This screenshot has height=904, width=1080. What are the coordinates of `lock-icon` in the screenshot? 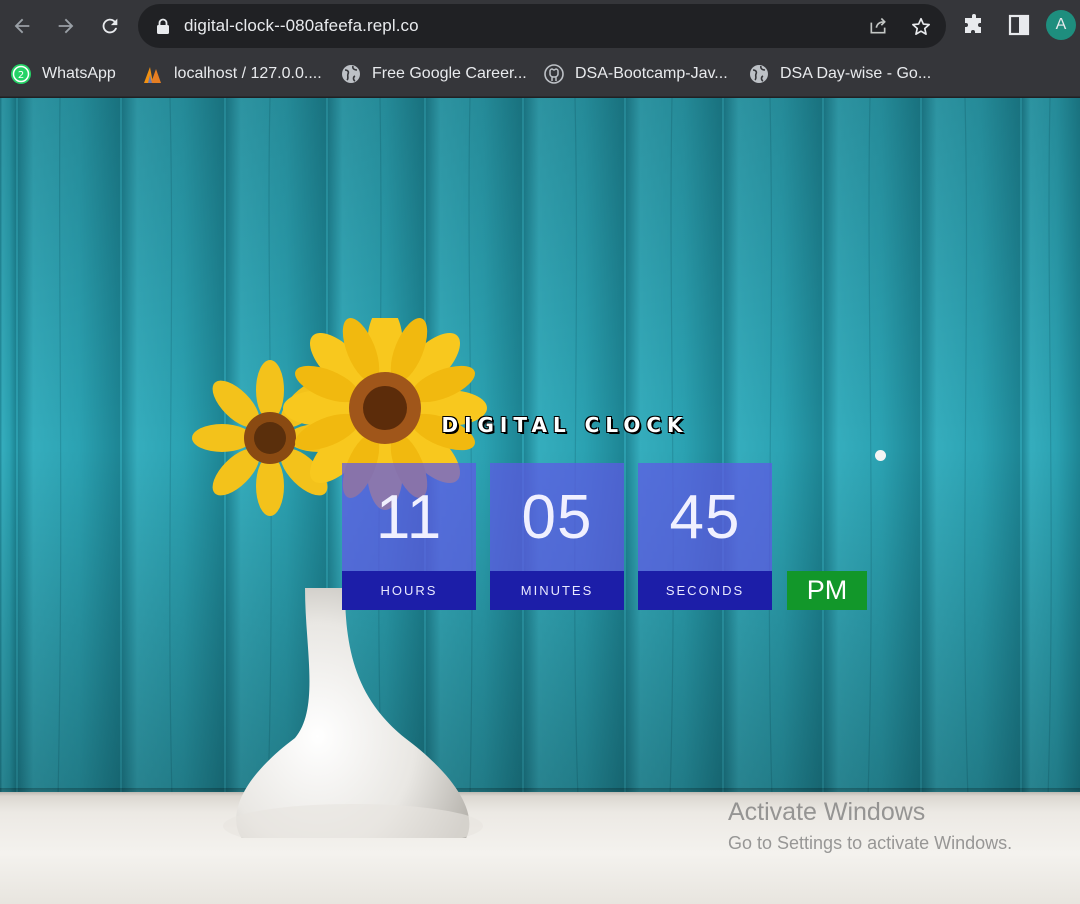 It's located at (163, 26).